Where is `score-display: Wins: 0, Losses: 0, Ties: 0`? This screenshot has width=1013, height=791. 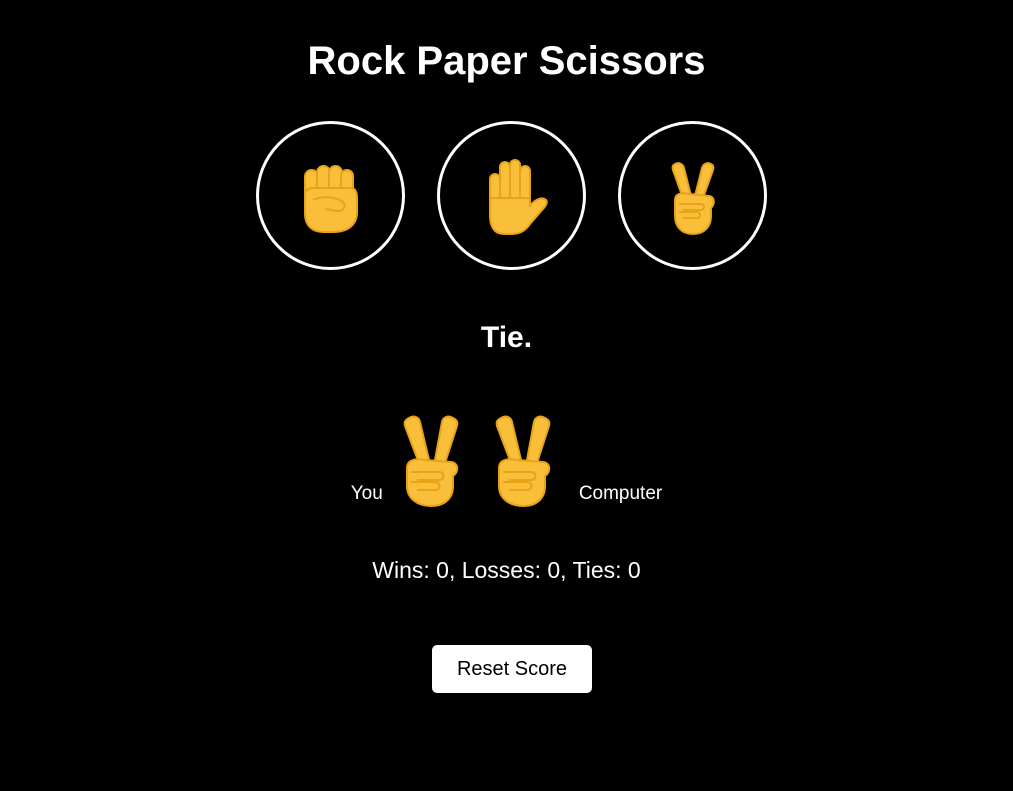
score-display: Wins: 0, Losses: 0, Ties: 0 is located at coordinates (506, 570).